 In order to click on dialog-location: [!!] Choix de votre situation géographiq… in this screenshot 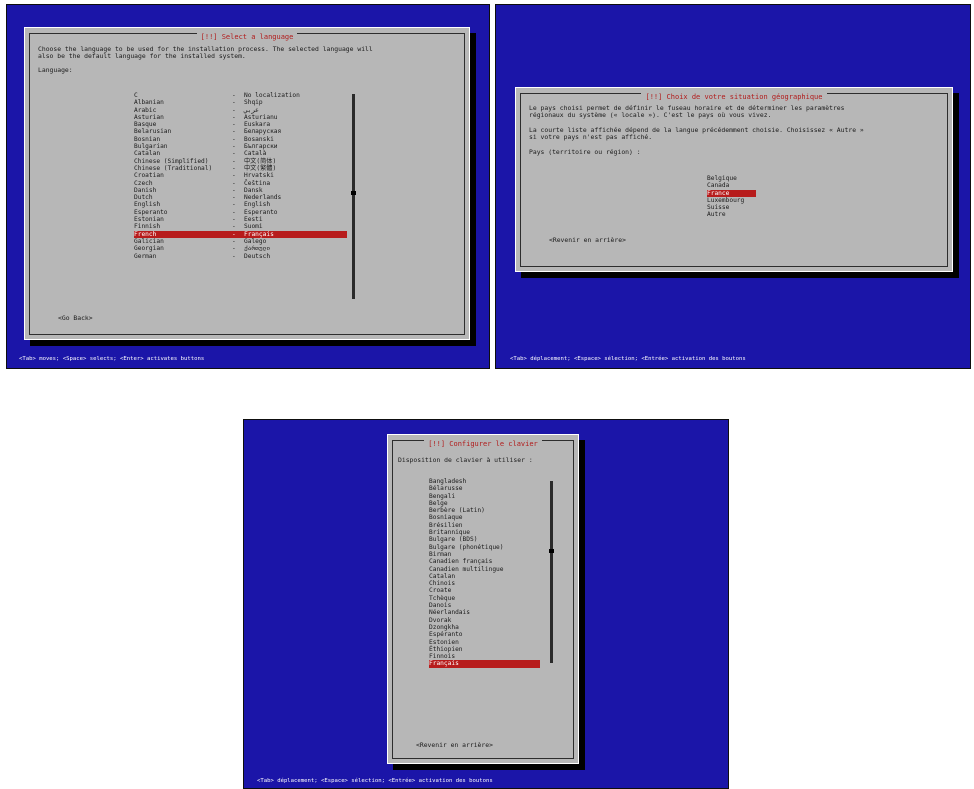, I will do `click(734, 179)`.